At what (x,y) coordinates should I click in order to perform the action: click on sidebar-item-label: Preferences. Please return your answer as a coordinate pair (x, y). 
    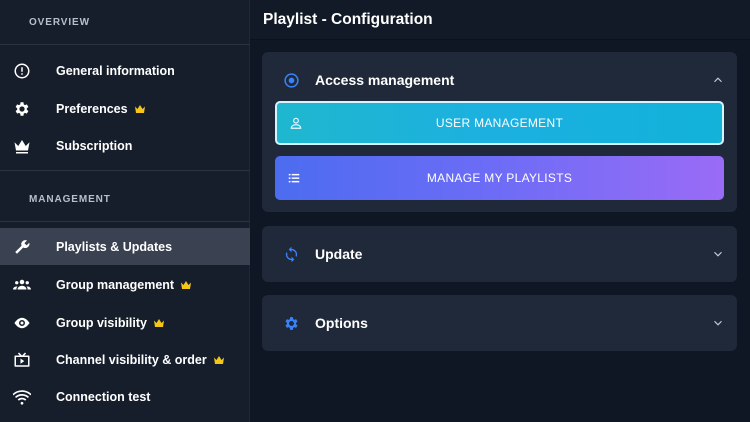
    Looking at the image, I should click on (92, 108).